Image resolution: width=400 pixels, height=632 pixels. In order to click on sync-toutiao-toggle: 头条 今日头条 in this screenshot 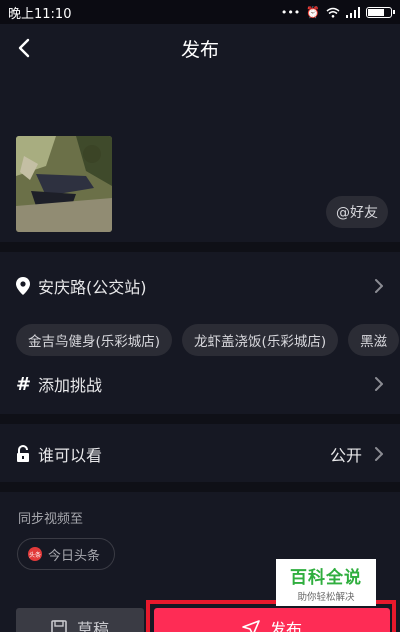, I will do `click(66, 554)`.